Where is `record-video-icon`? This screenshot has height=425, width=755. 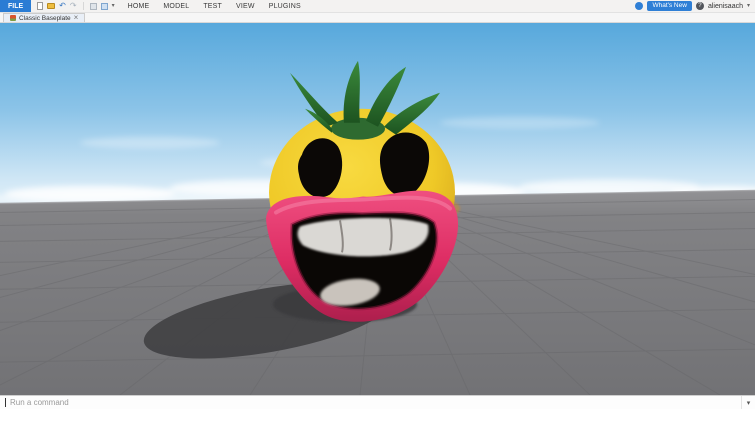 record-video-icon is located at coordinates (104, 6).